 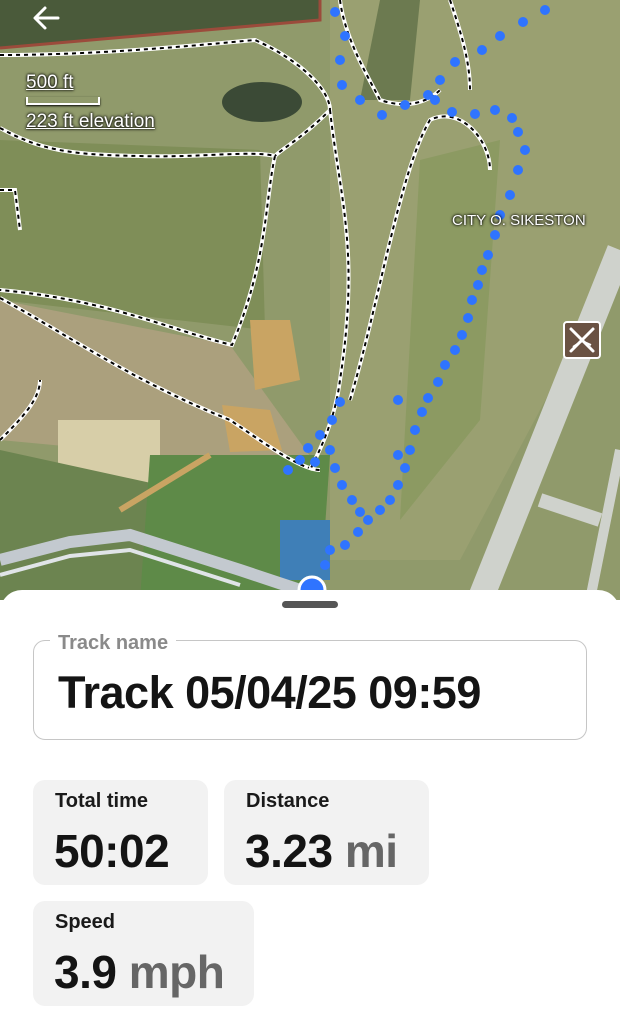 I want to click on speed-label: Speed, so click(x=85, y=922).